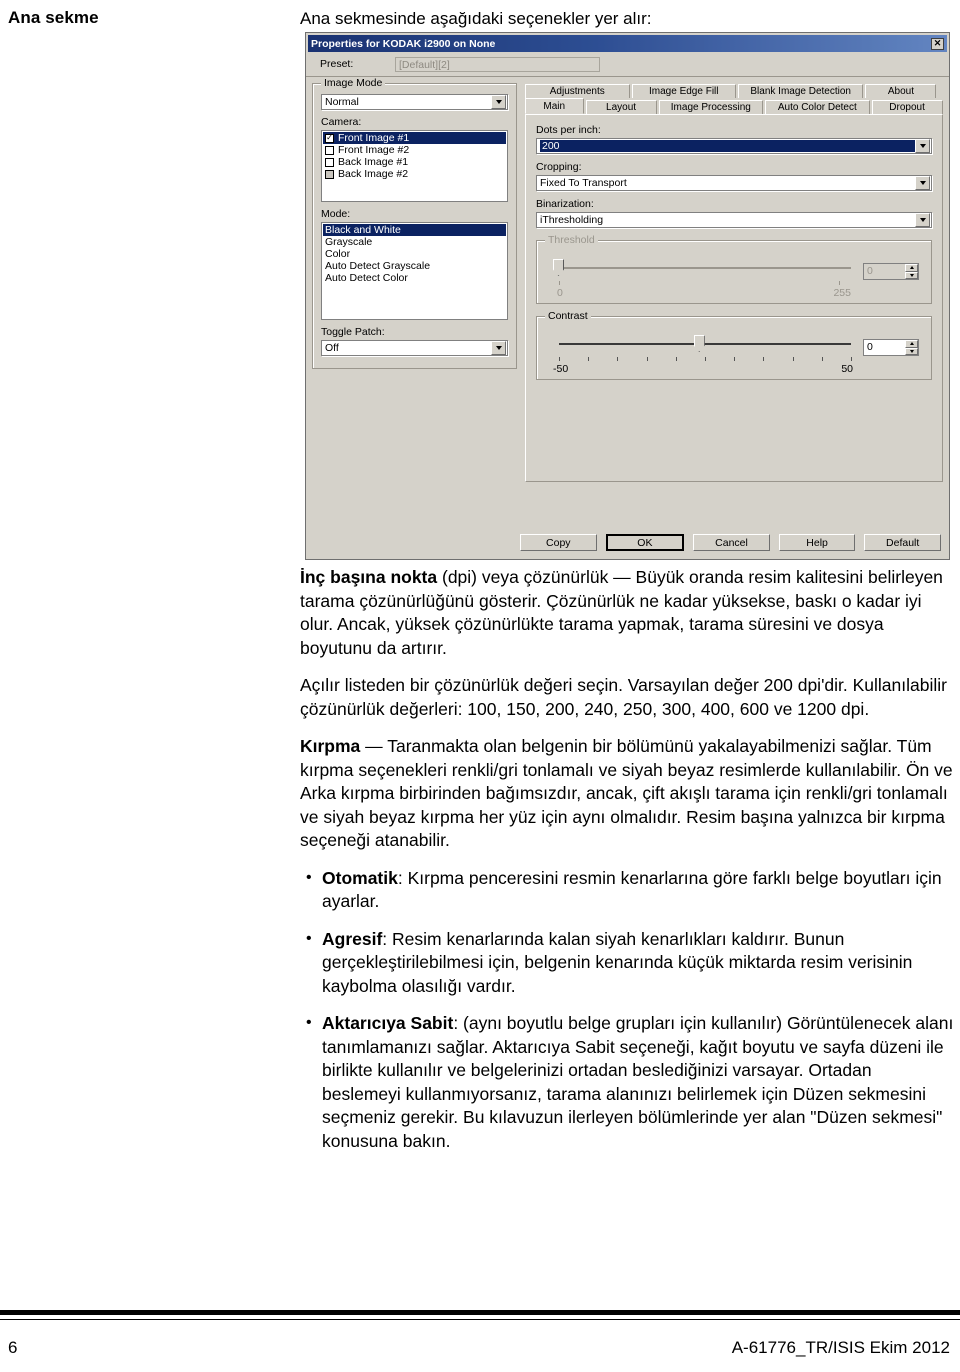 The height and width of the screenshot is (1372, 960). What do you see at coordinates (414, 174) in the screenshot?
I see `list-item: Back Image #2` at bounding box center [414, 174].